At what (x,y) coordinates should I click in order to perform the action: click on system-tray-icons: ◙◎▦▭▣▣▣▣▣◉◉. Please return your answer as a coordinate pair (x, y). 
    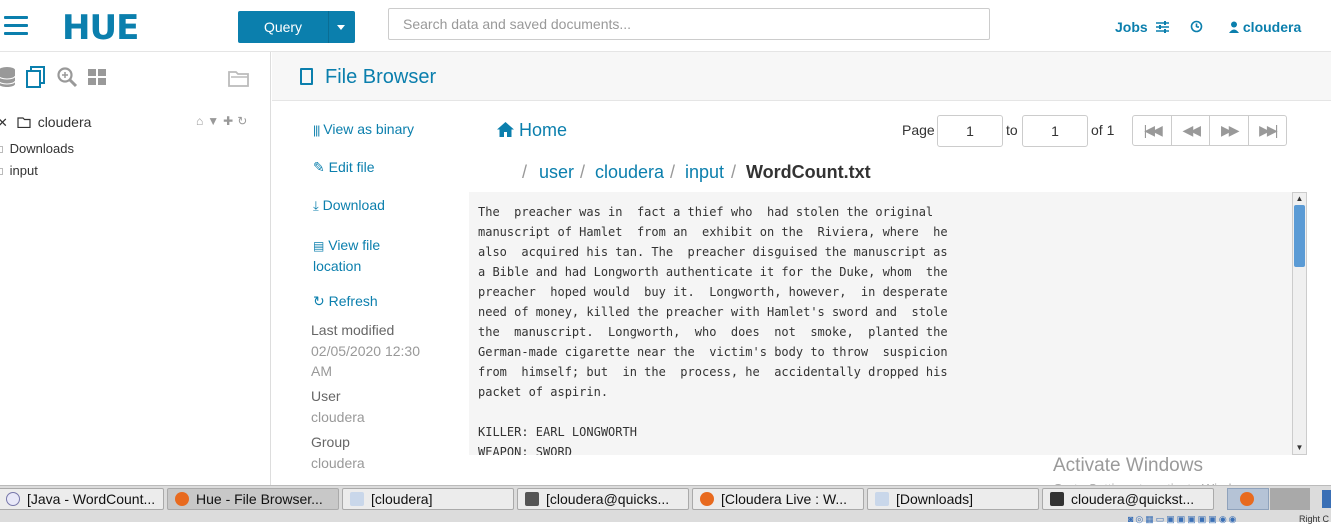
    Looking at the image, I should click on (1183, 519).